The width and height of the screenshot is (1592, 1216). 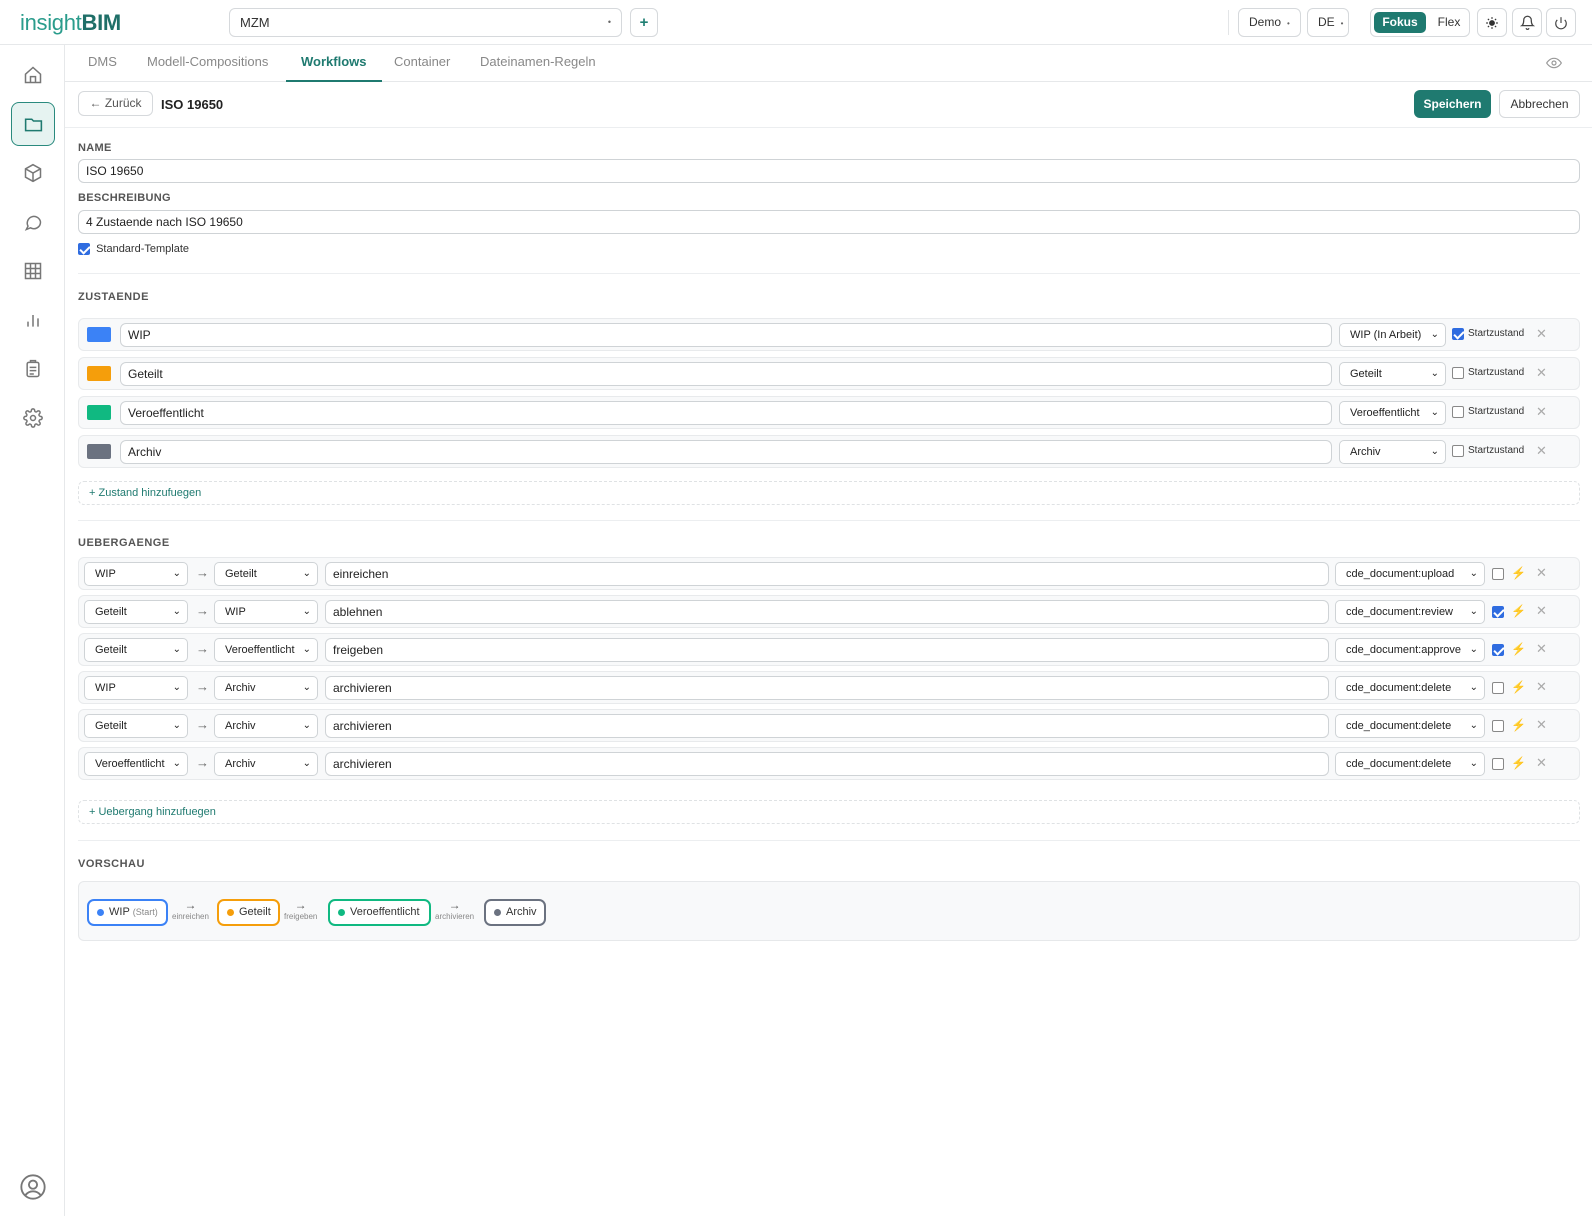 What do you see at coordinates (84, 249) in the screenshot?
I see `standard-template-checkbox` at bounding box center [84, 249].